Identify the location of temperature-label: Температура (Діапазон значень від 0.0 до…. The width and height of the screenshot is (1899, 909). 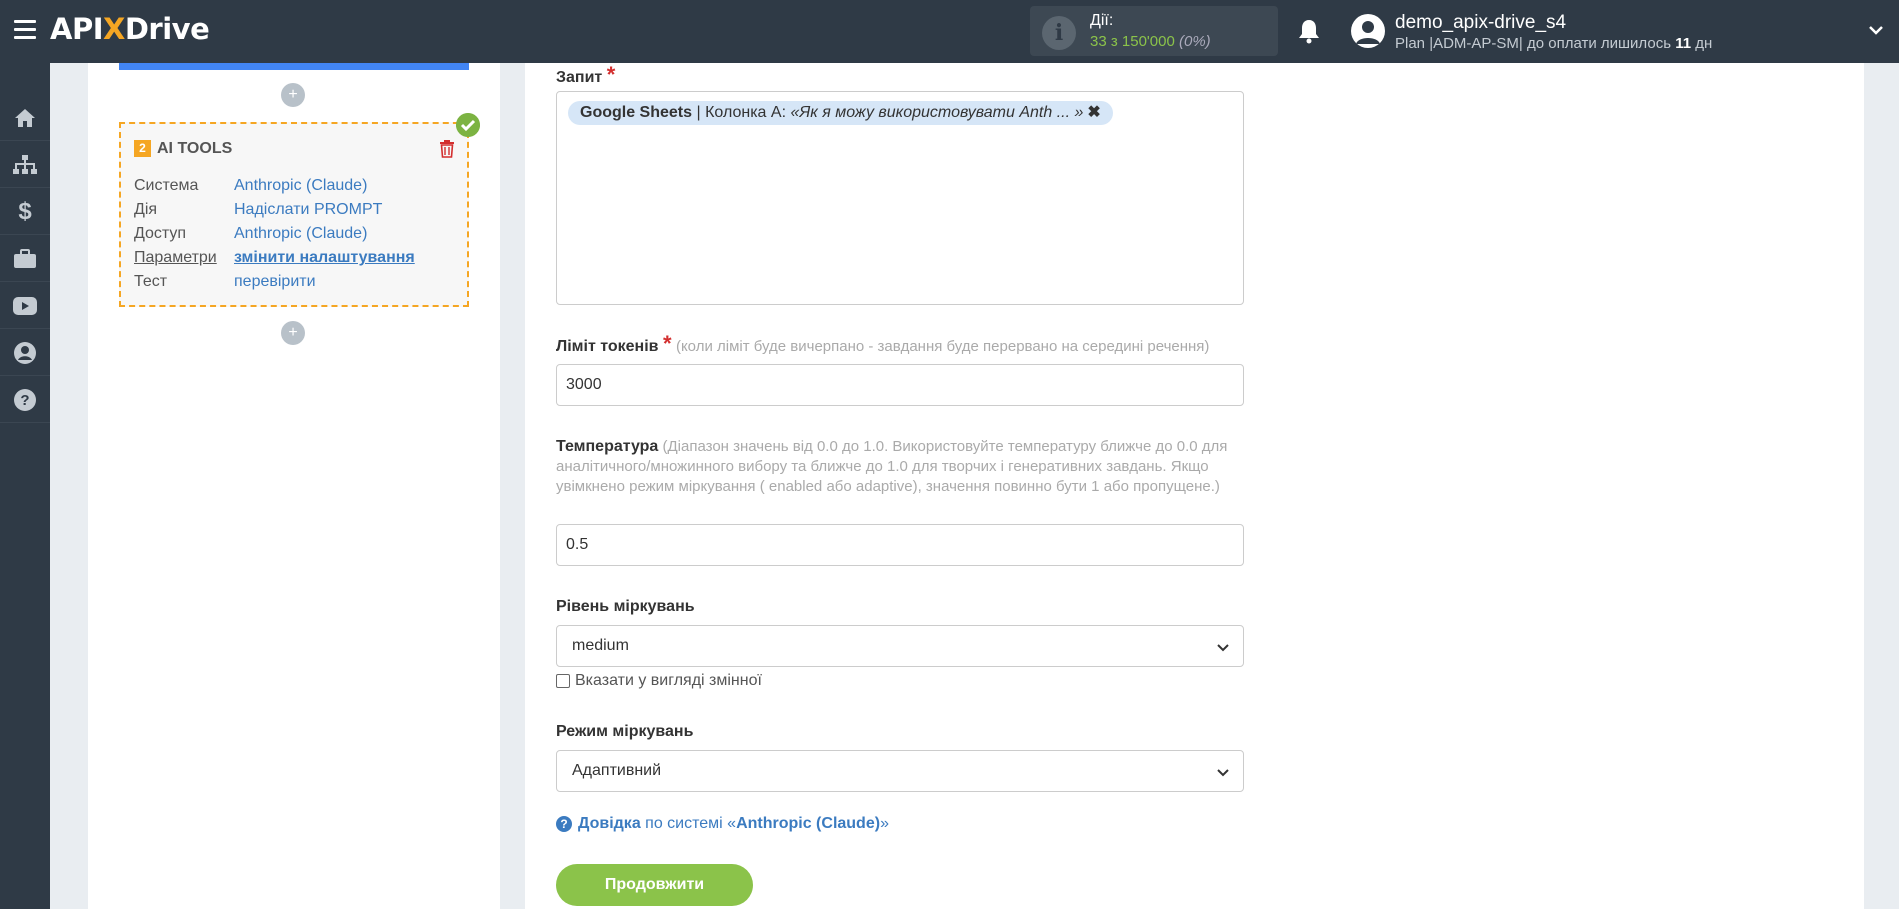
(906, 467).